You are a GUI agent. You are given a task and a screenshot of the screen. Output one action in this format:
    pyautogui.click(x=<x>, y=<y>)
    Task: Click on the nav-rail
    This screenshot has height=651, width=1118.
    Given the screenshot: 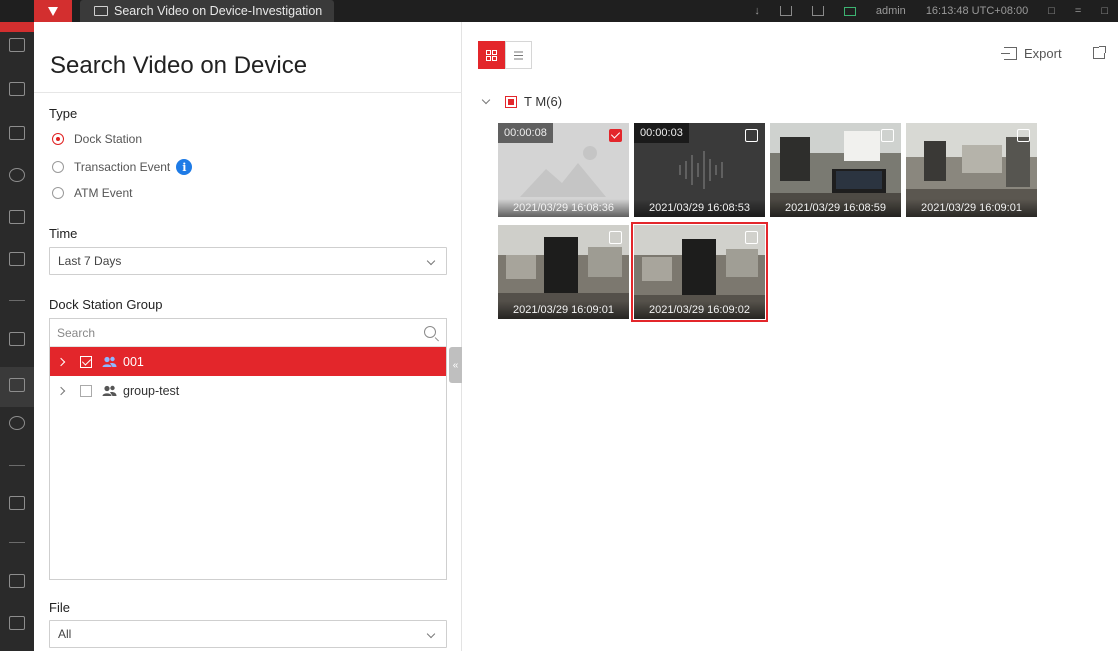 What is the action you would take?
    pyautogui.click(x=17, y=336)
    